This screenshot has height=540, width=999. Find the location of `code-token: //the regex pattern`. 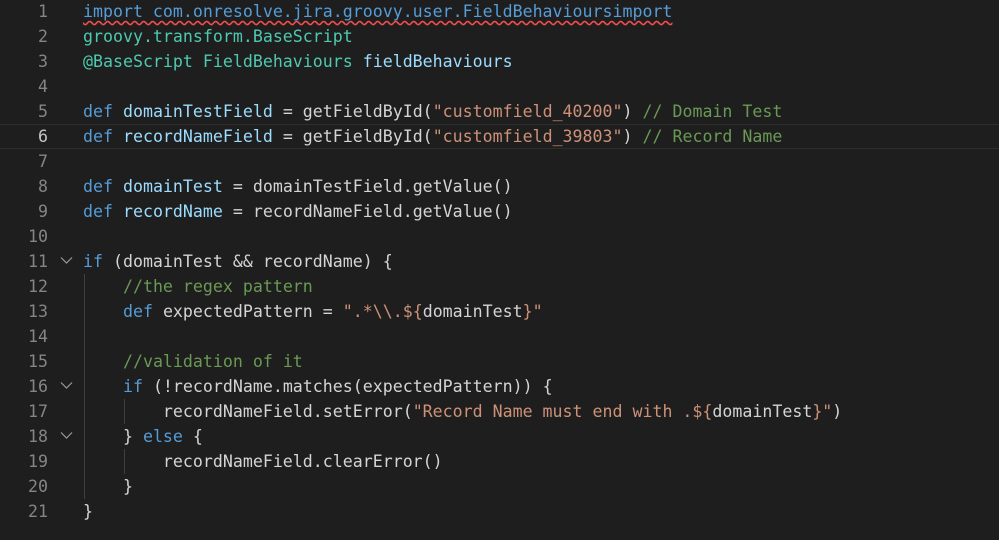

code-token: //the regex pattern is located at coordinates (217, 286).